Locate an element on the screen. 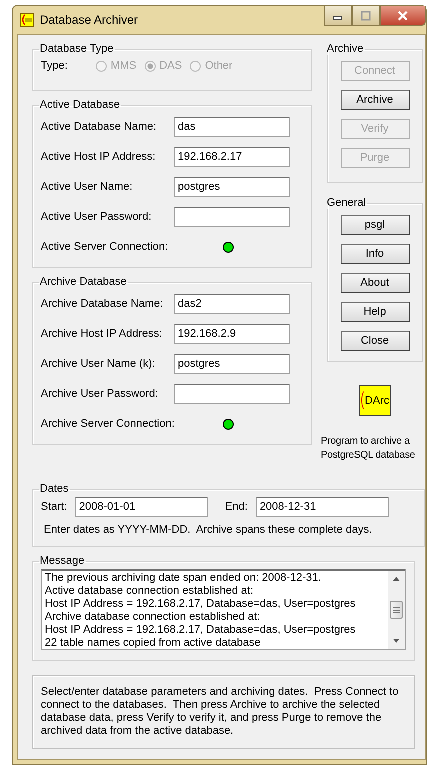 The width and height of the screenshot is (427, 769). close-button is located at coordinates (403, 16).